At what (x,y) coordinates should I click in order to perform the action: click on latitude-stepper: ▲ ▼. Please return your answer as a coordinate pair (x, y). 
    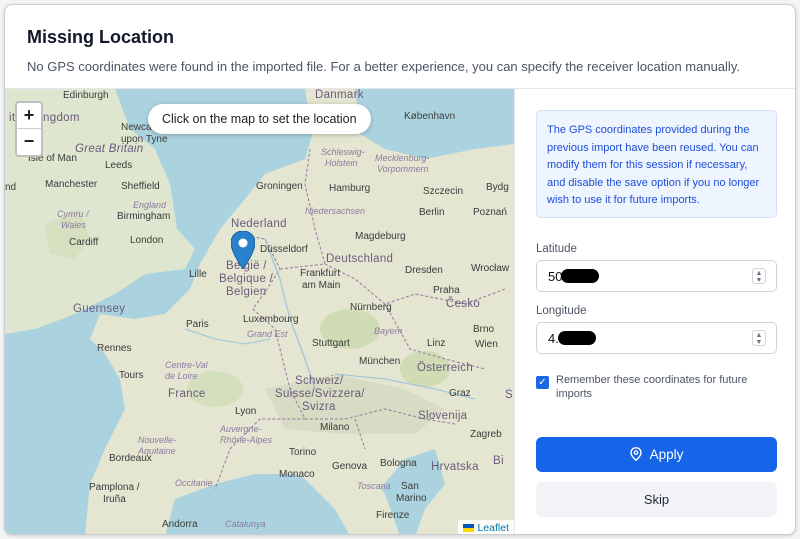
    Looking at the image, I should click on (759, 276).